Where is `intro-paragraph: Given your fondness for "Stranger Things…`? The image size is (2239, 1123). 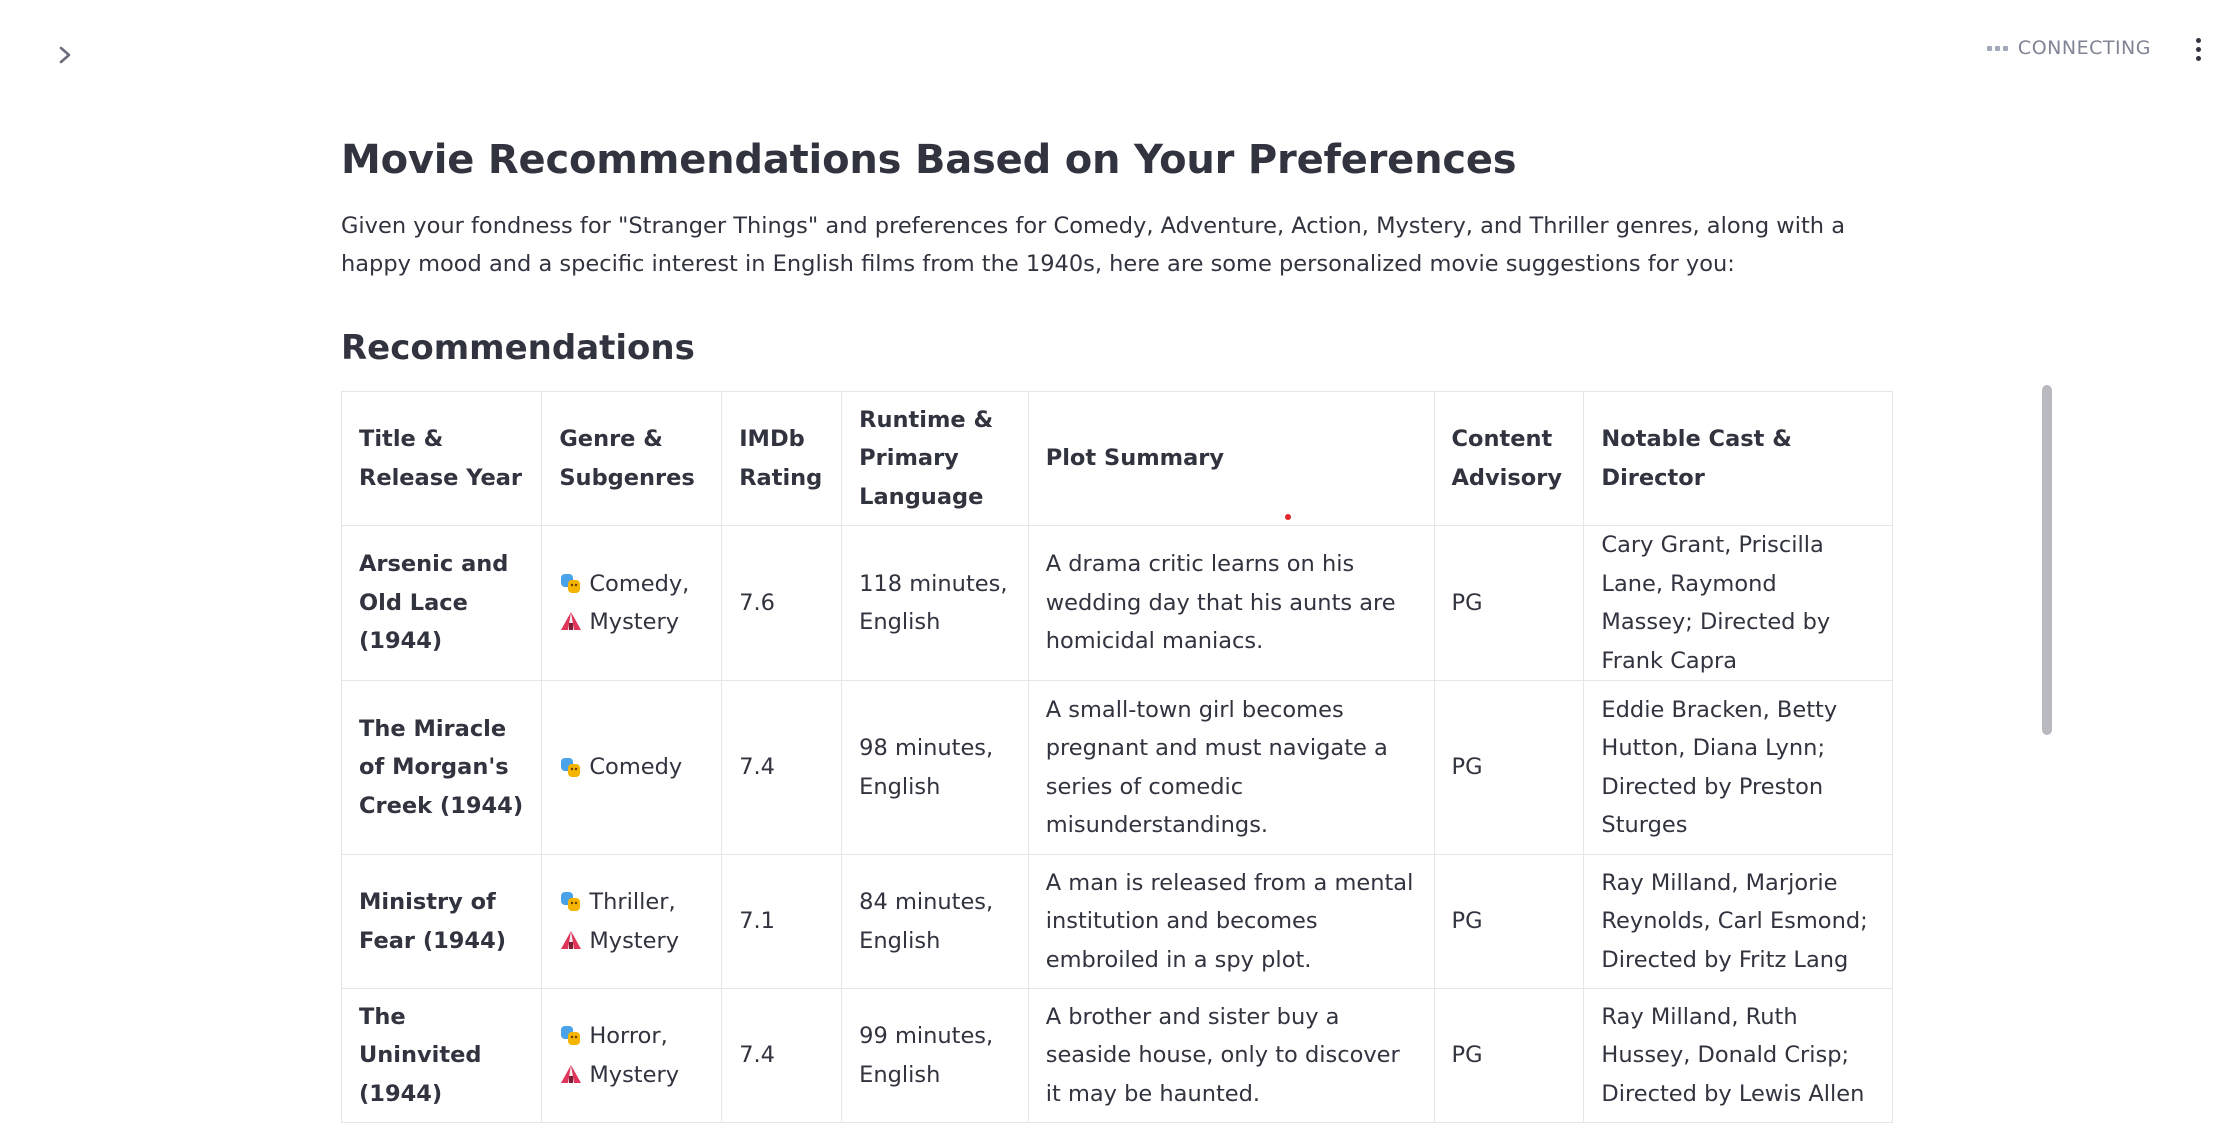
intro-paragraph: Given your fondness for "Stranger Things… is located at coordinates (1093, 245).